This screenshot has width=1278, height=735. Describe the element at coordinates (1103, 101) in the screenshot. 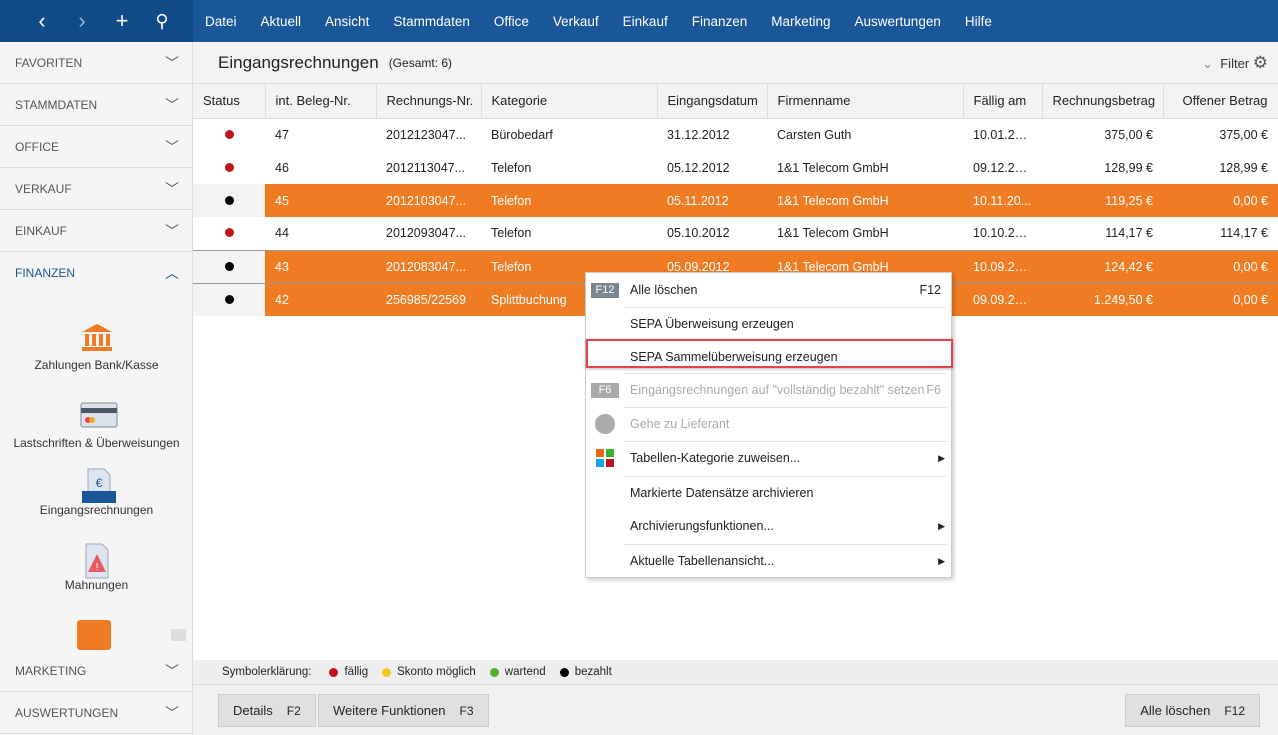

I see `column-header: Rechnungsbetrag` at that location.